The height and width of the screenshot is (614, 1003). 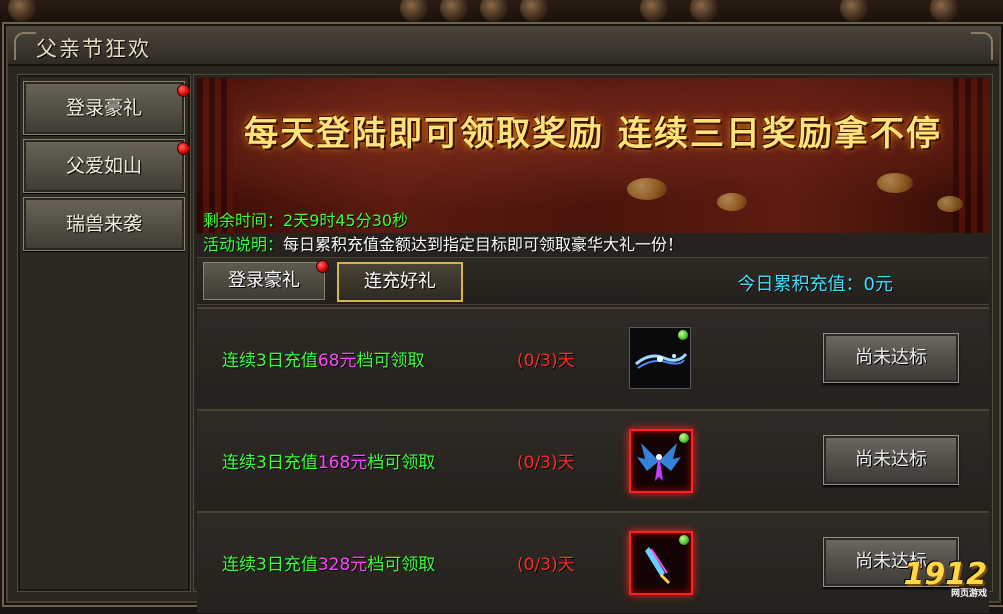 I want to click on sidebar-item-label: 父爱如山, so click(x=103, y=166).